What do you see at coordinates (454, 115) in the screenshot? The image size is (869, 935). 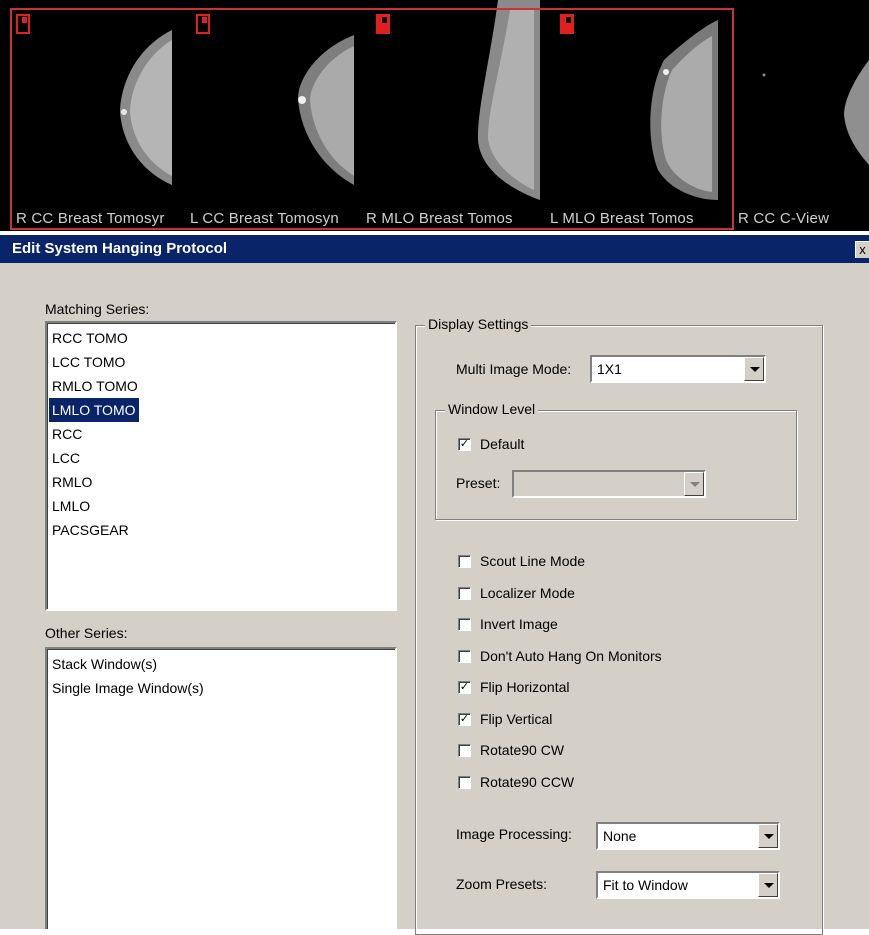 I see `thumbnail-r-mlo-tomo: R MLO Breast Tomos` at bounding box center [454, 115].